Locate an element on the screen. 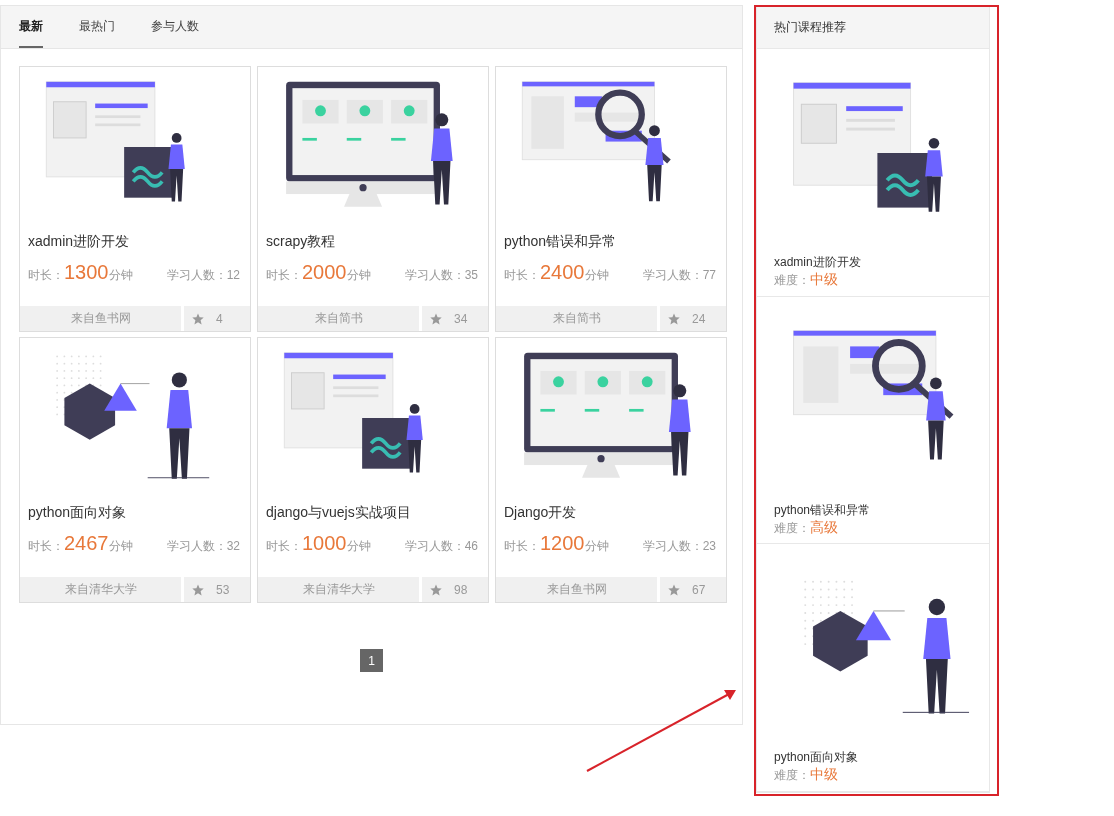 This screenshot has height=816, width=1114. learner-count: 学习人数：32 is located at coordinates (203, 546).